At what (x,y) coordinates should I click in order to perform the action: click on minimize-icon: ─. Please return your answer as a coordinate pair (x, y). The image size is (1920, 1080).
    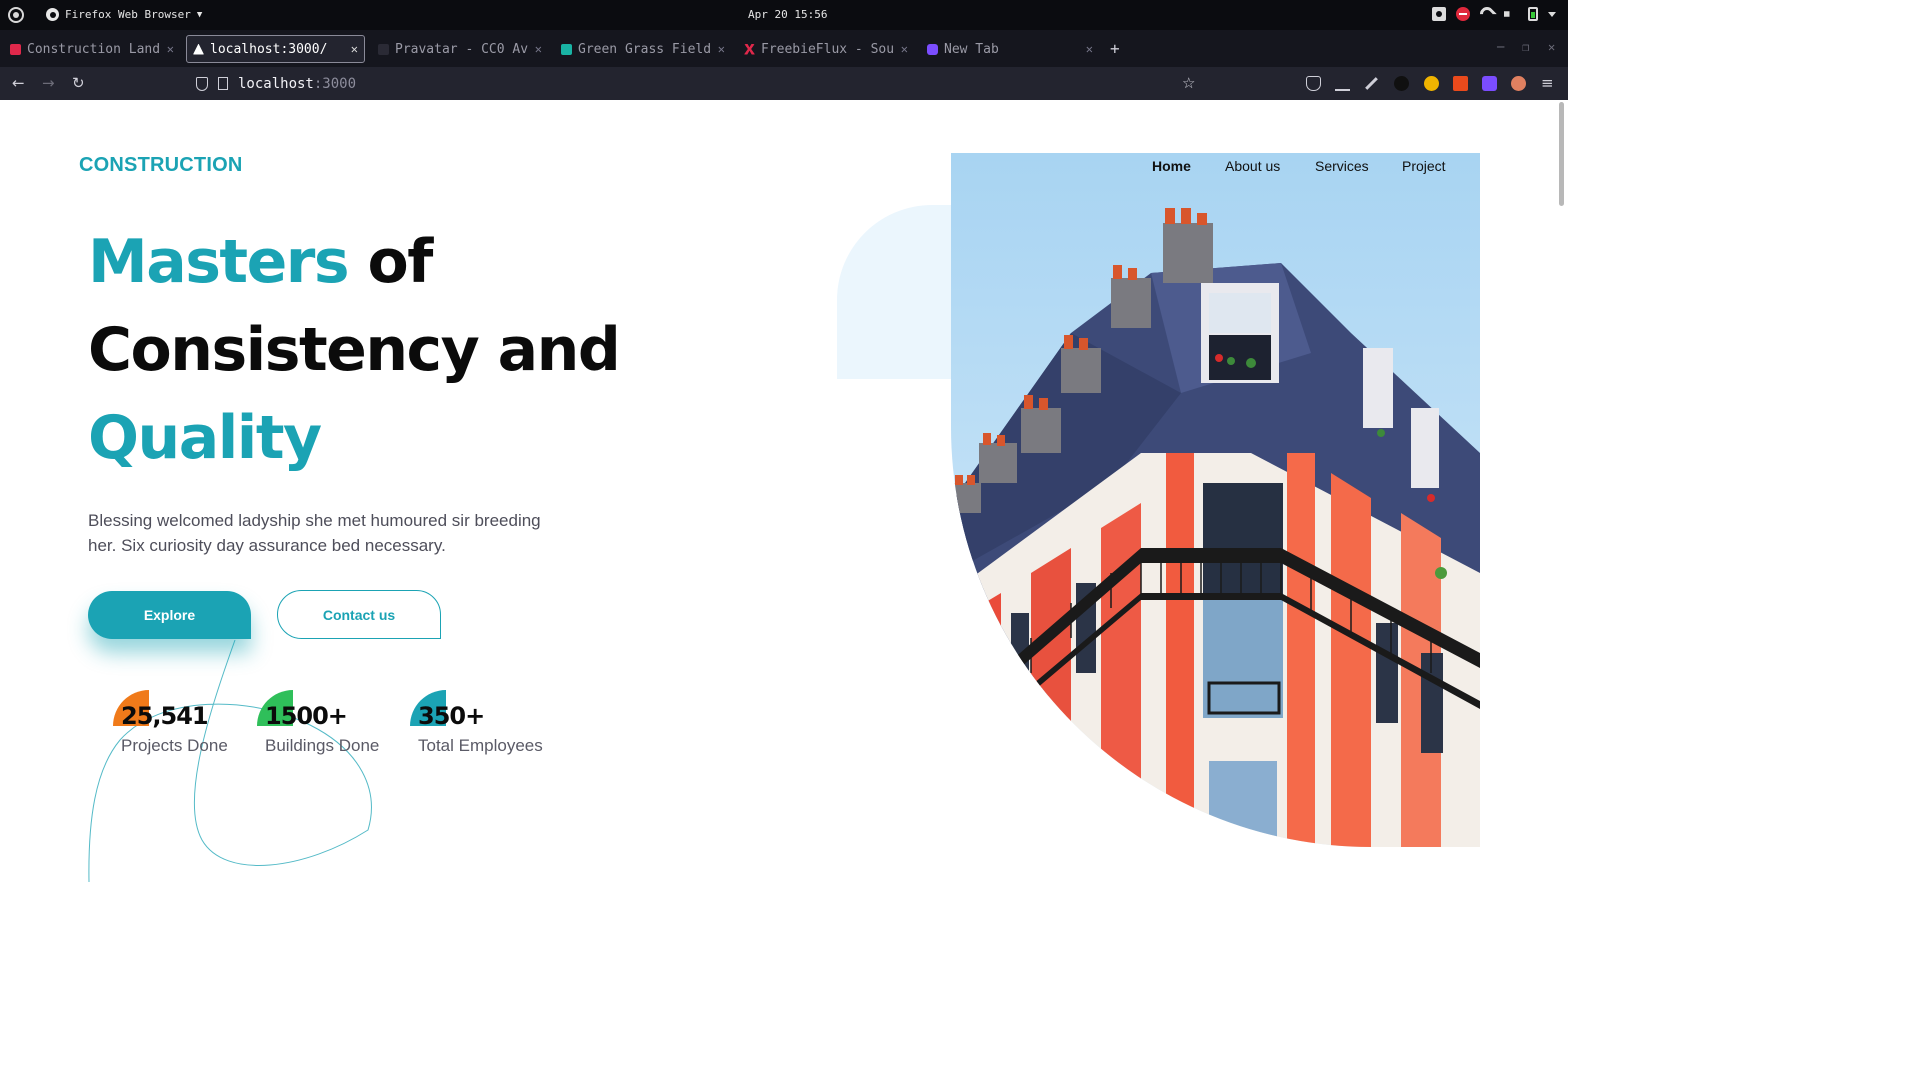
    Looking at the image, I should click on (1500, 47).